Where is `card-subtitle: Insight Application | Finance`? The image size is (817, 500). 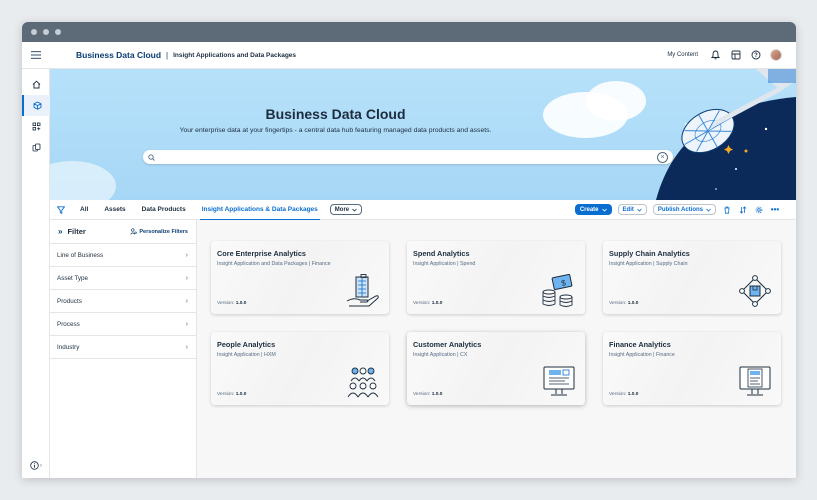 card-subtitle: Insight Application | Finance is located at coordinates (642, 355).